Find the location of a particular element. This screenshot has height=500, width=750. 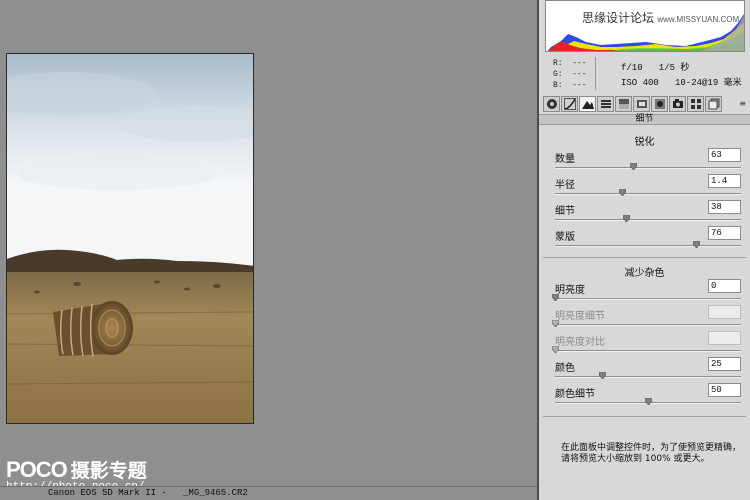

tab-split-toning is located at coordinates (623, 104).